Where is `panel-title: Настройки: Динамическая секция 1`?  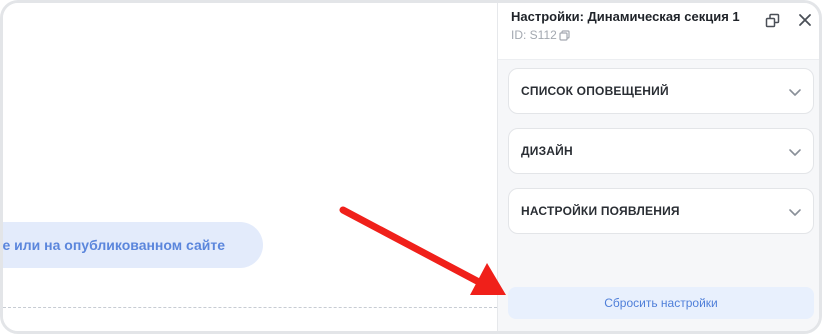
panel-title: Настройки: Динамическая секция 1 is located at coordinates (625, 16).